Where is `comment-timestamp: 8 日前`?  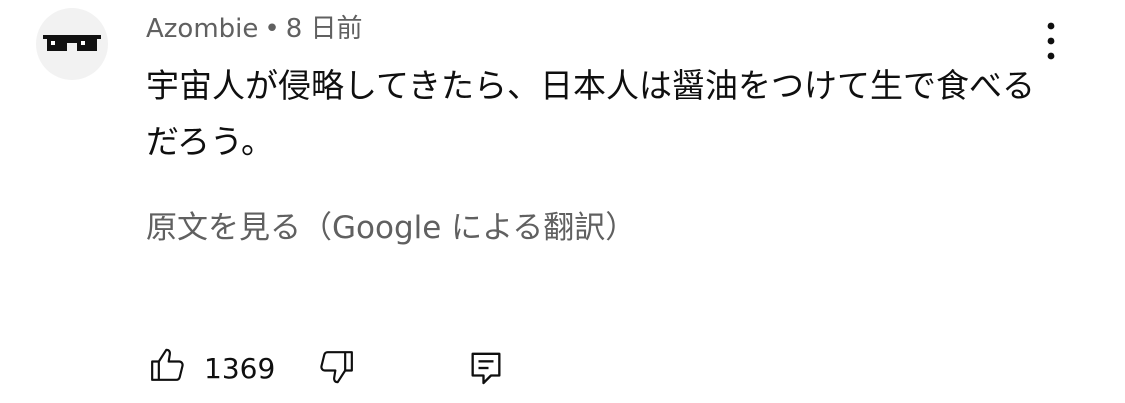
comment-timestamp: 8 日前 is located at coordinates (324, 29).